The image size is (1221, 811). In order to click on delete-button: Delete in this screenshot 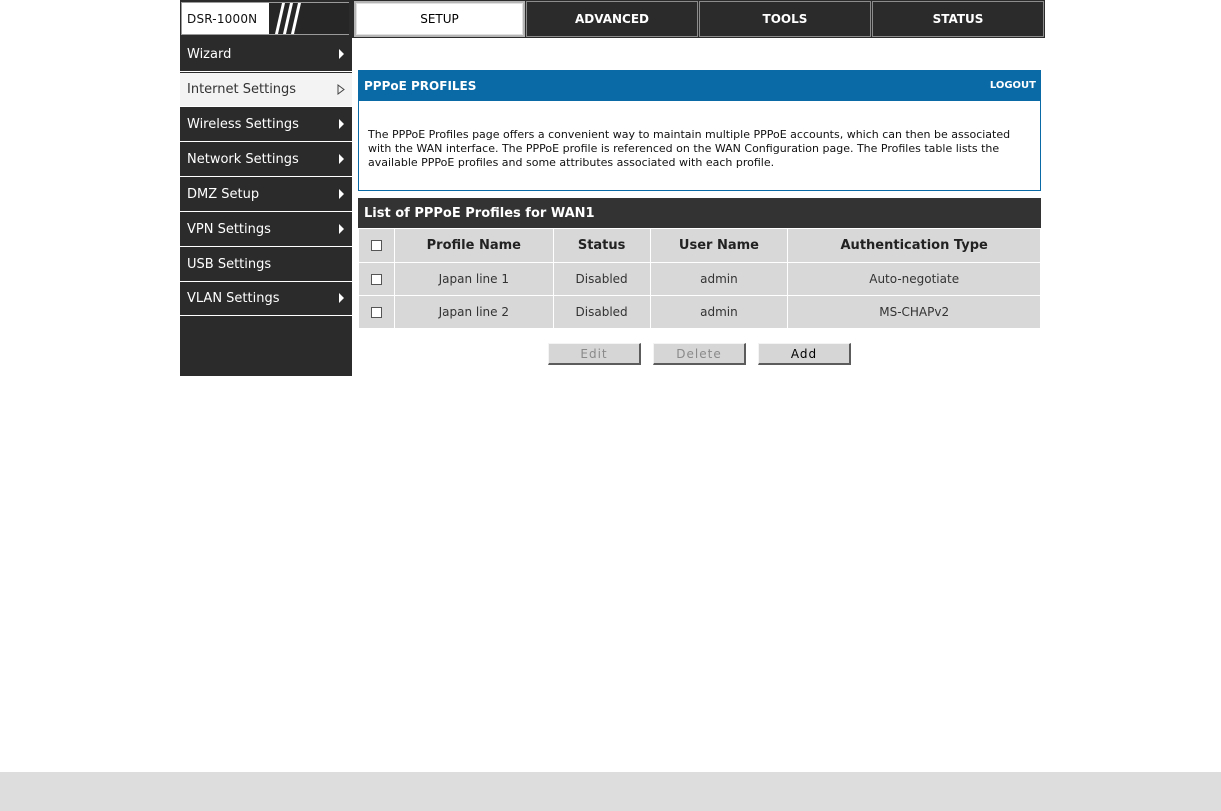, I will do `click(699, 354)`.